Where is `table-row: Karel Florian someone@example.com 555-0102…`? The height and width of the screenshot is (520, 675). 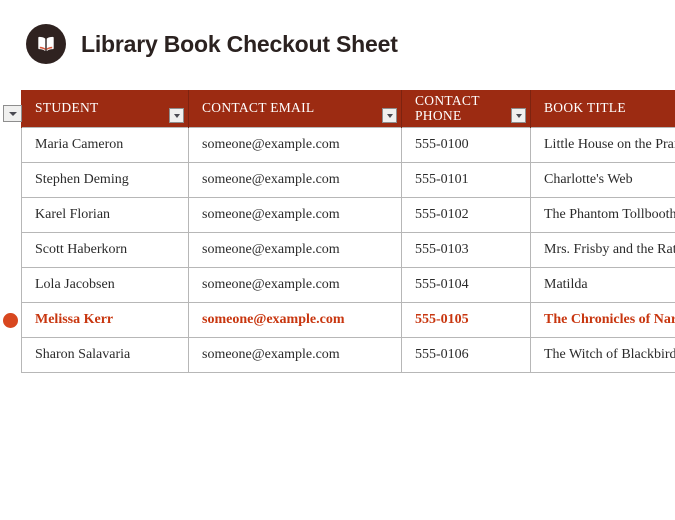
table-row: Karel Florian someone@example.com 555-0102… is located at coordinates (348, 215).